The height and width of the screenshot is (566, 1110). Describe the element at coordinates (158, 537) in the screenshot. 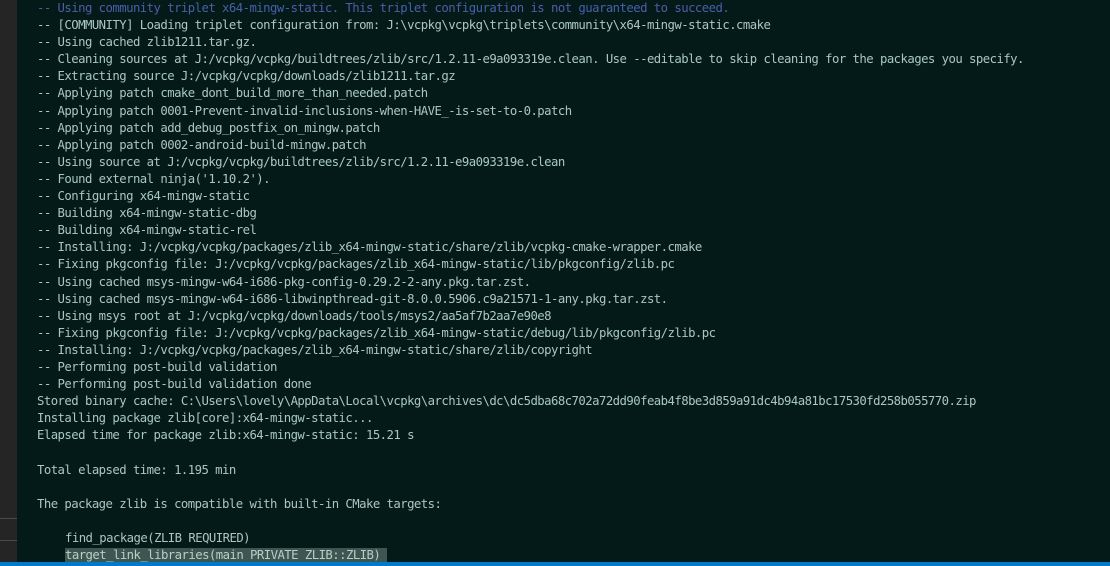

I see `line-text: find_package(ZLIB REQUIRED)` at that location.